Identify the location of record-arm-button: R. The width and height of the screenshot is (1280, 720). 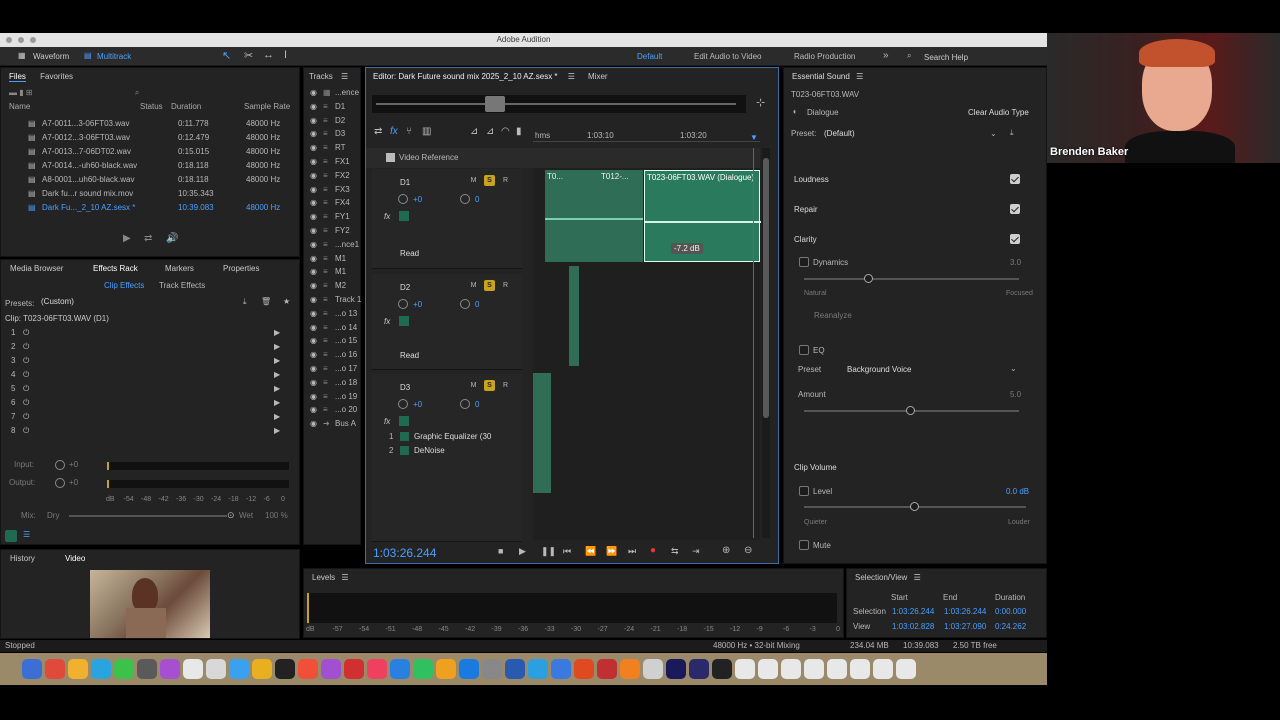
(505, 385).